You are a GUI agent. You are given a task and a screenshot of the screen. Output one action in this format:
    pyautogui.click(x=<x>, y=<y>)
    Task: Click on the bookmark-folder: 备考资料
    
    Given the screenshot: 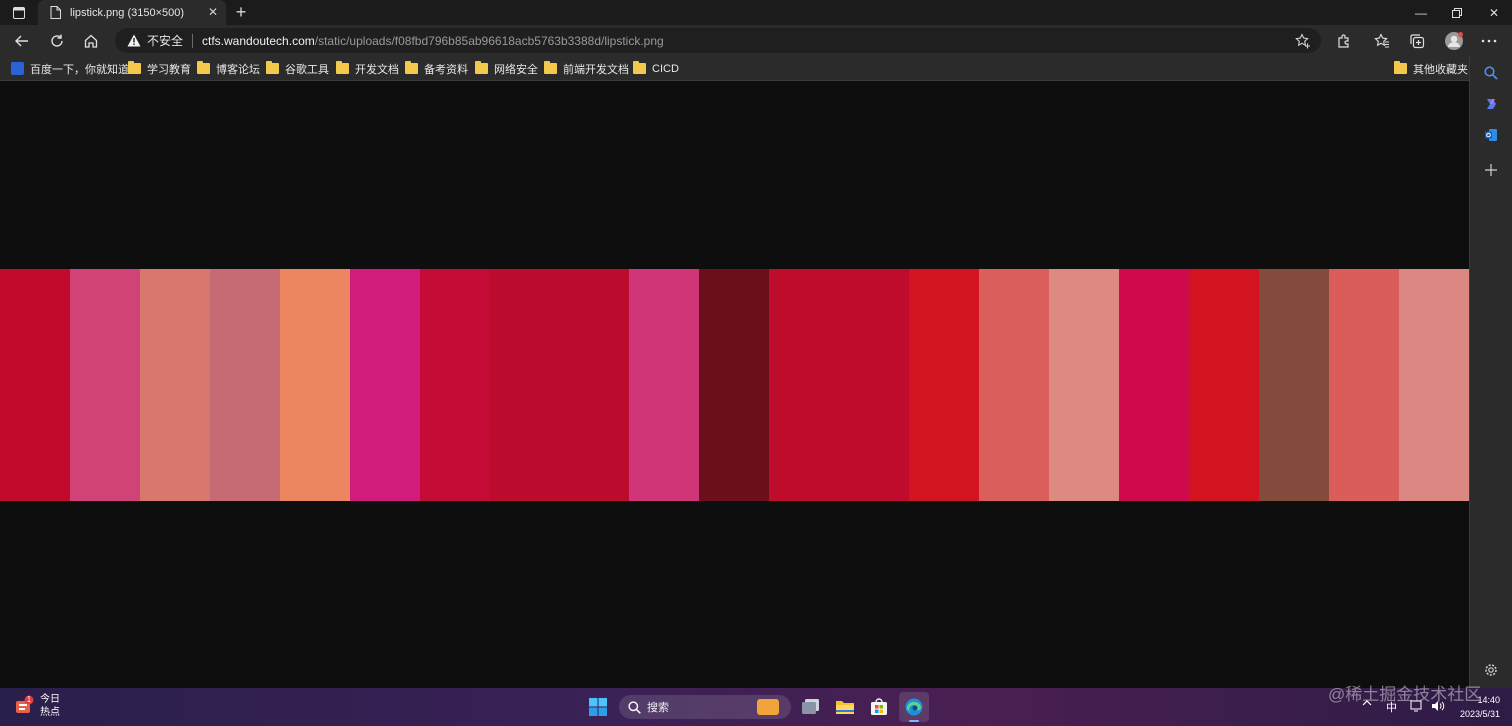 What is the action you would take?
    pyautogui.click(x=436, y=68)
    